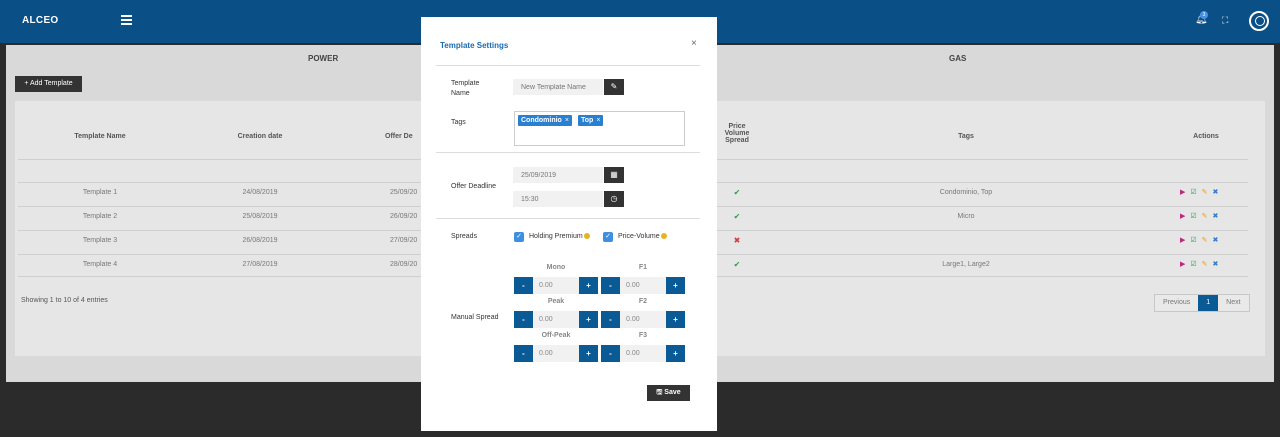 The width and height of the screenshot is (1280, 437). Describe the element at coordinates (668, 393) in the screenshot. I see `save-button: 🖫︎ Save` at that location.